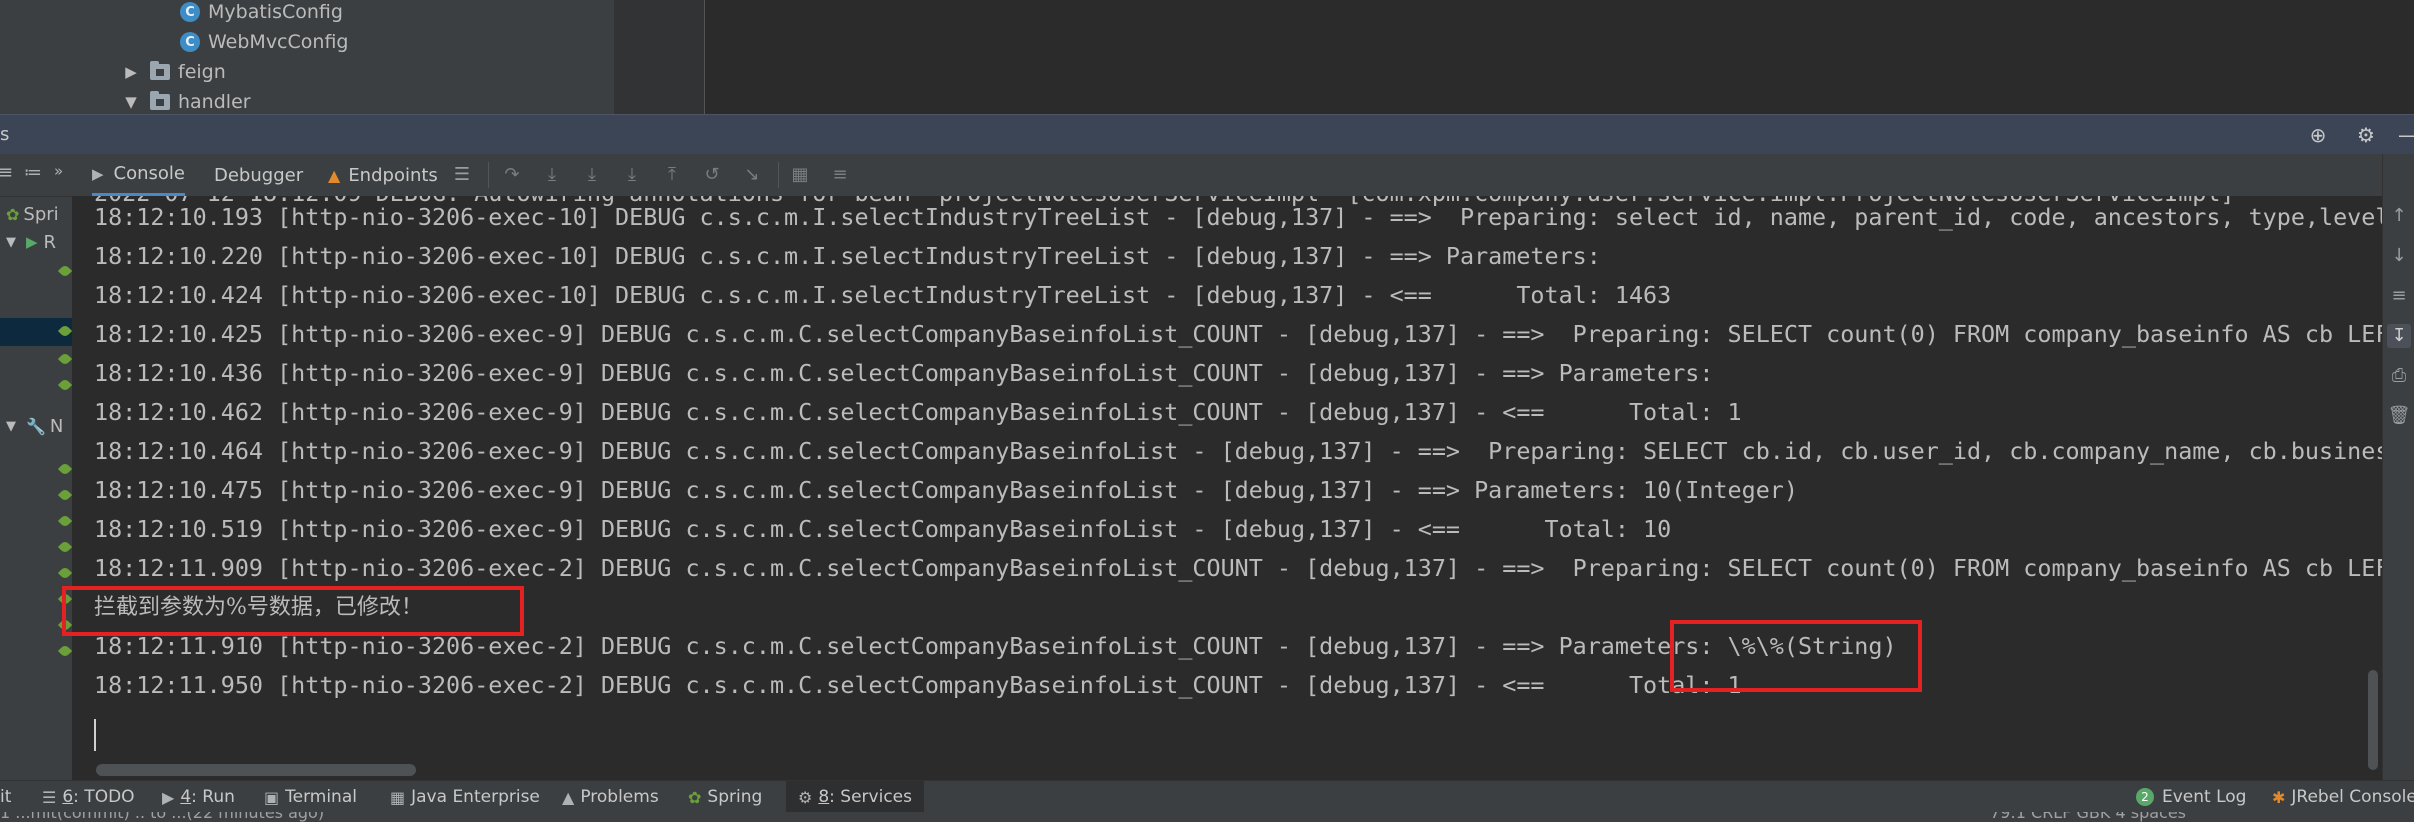  I want to click on terminal-icon: ▣, so click(272, 797).